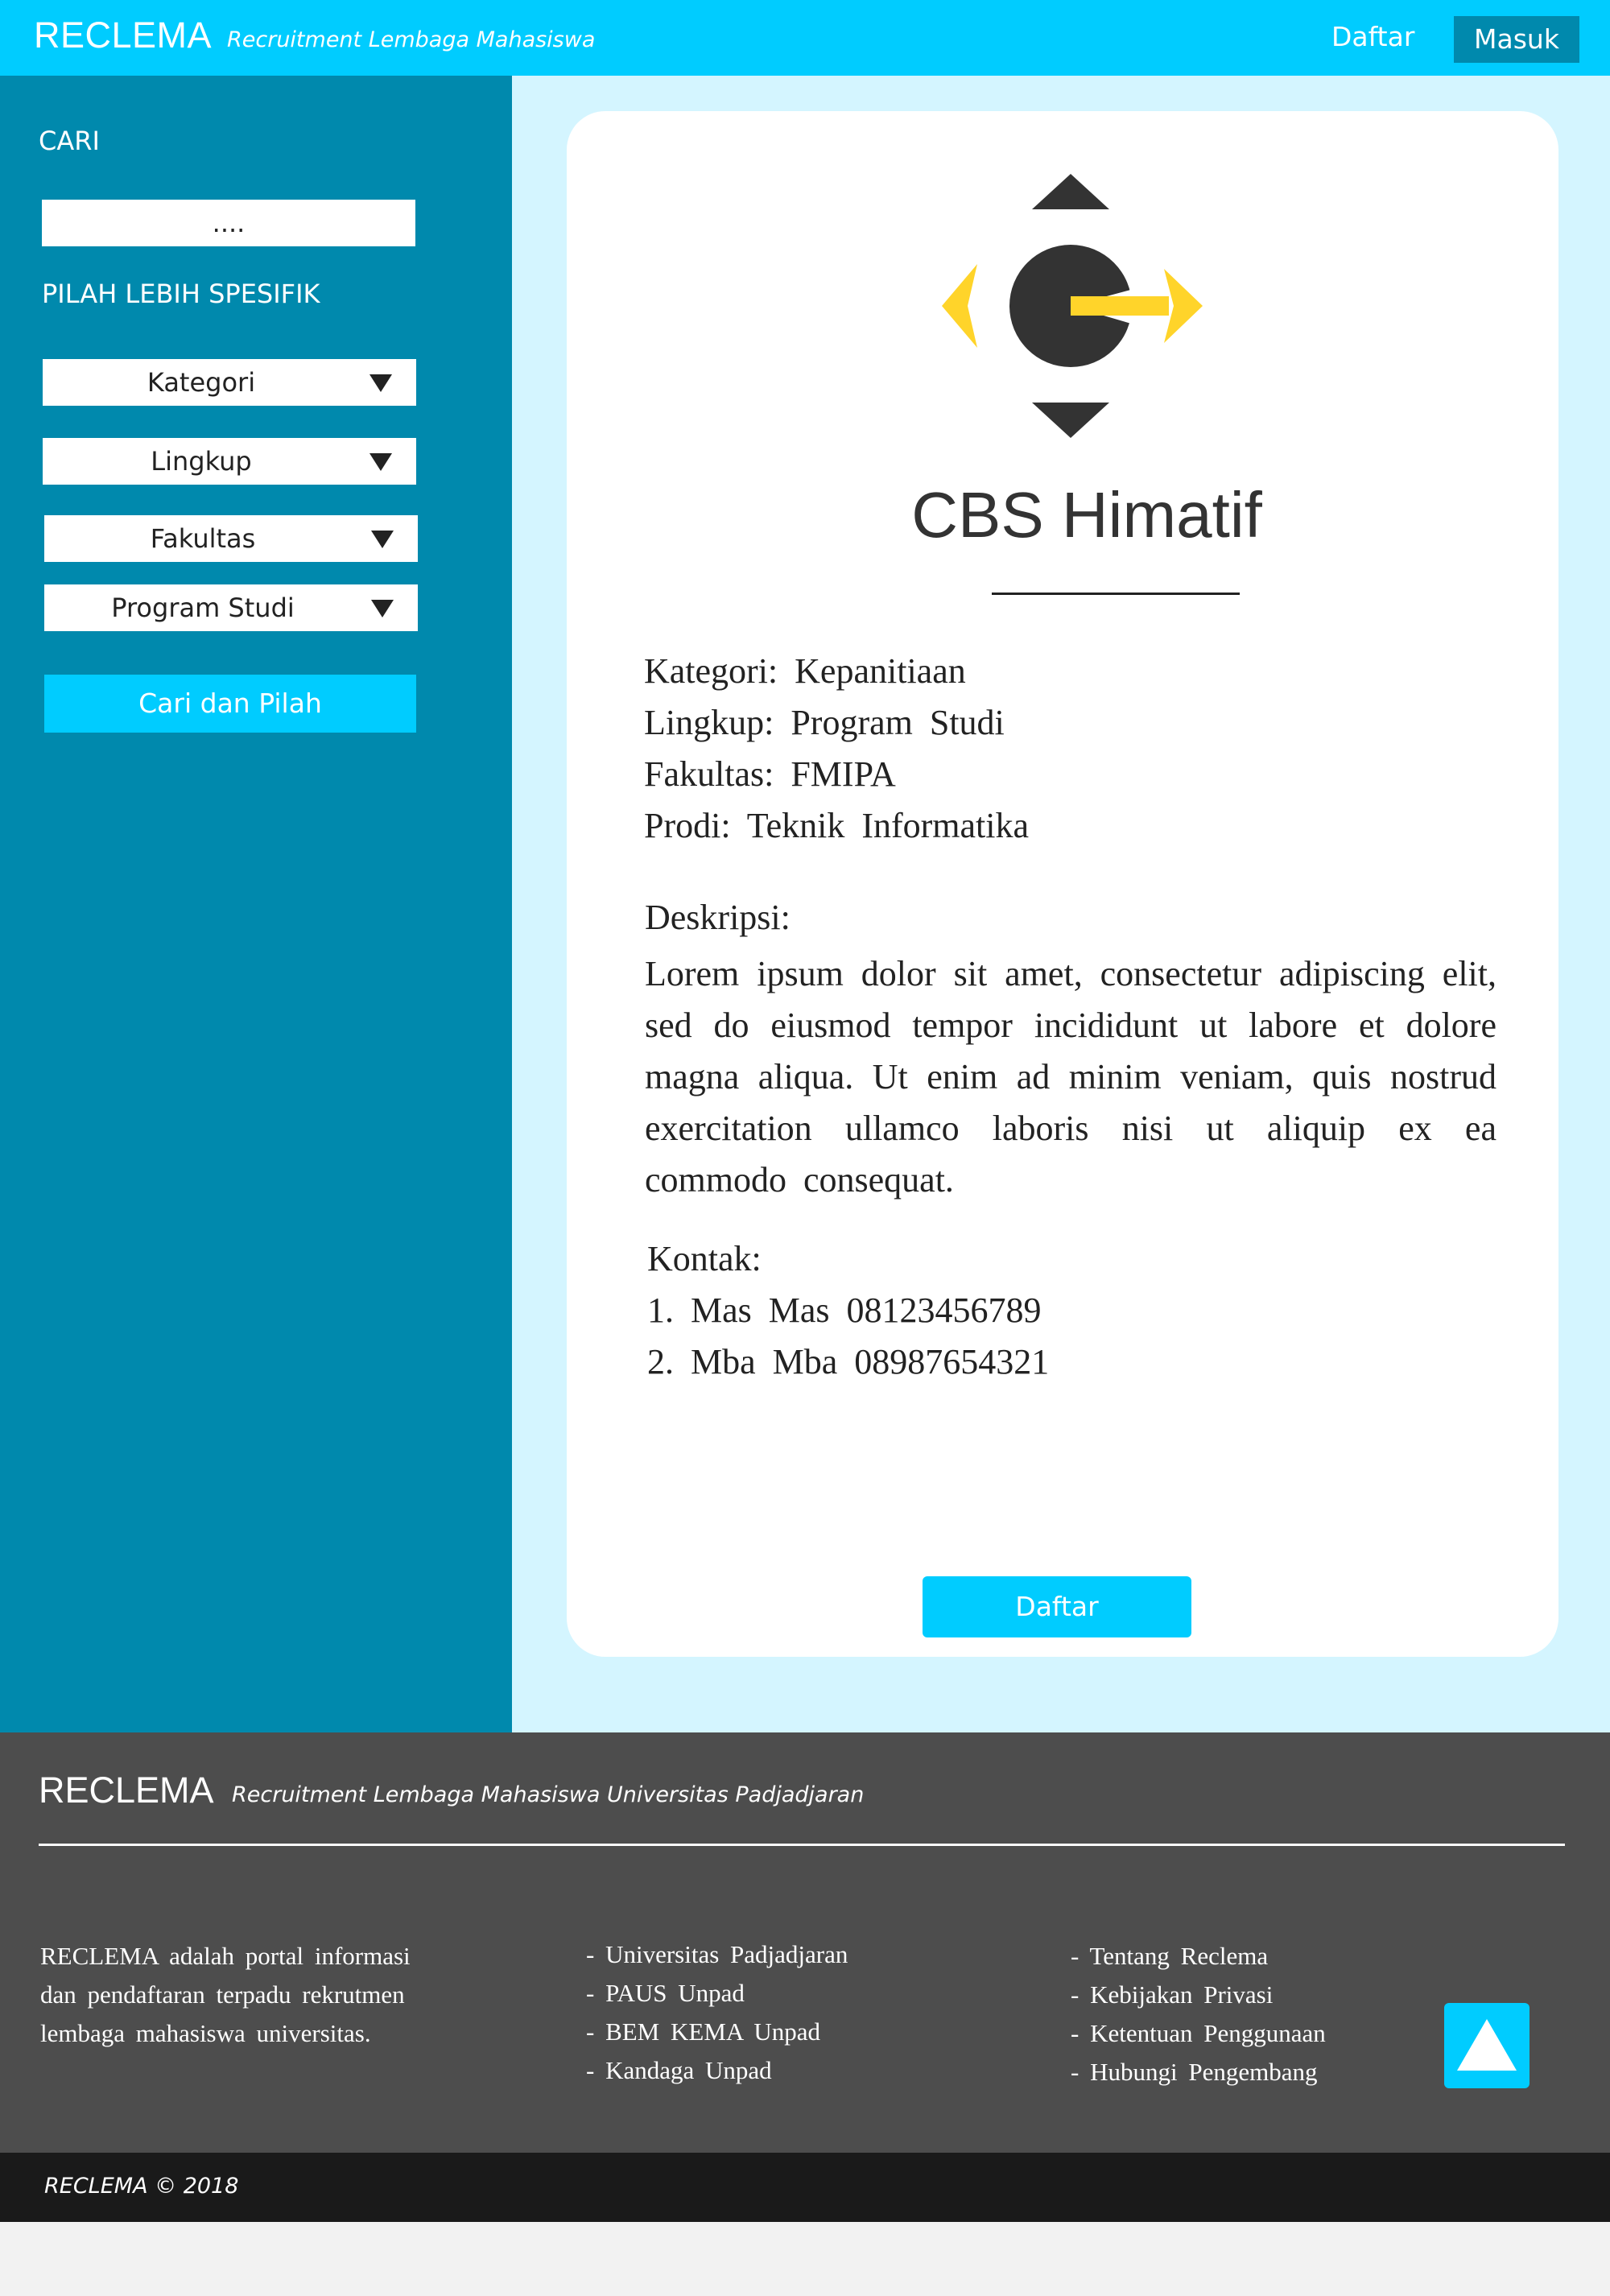 This screenshot has height=2296, width=1610. What do you see at coordinates (704, 1258) in the screenshot?
I see `contact-label: Kontak:` at bounding box center [704, 1258].